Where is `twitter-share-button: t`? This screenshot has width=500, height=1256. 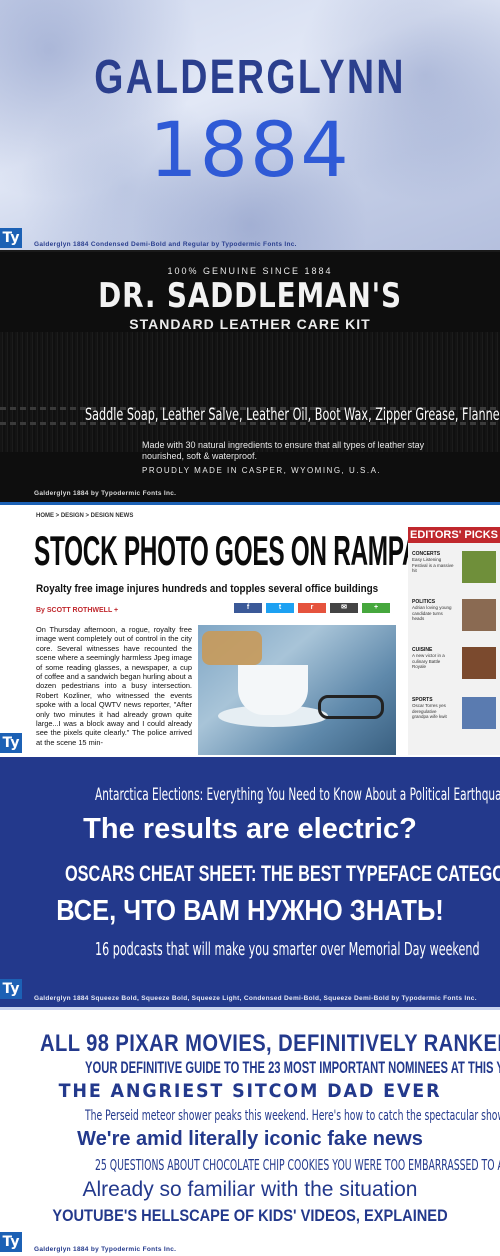 twitter-share-button: t is located at coordinates (280, 608).